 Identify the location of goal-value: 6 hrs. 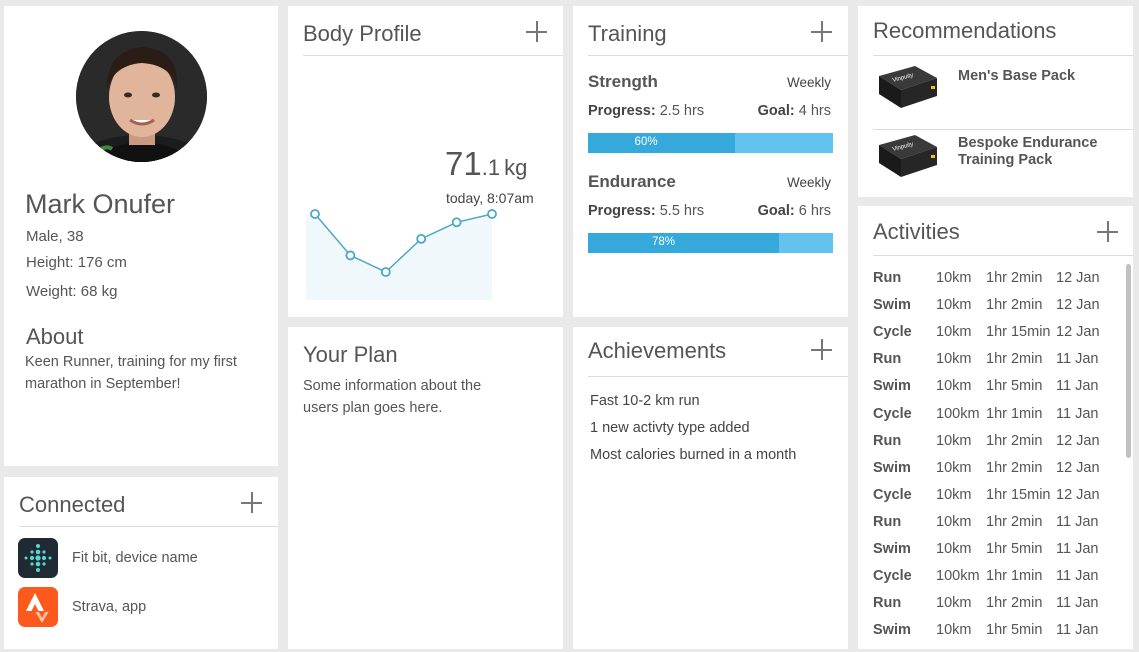
(814, 211).